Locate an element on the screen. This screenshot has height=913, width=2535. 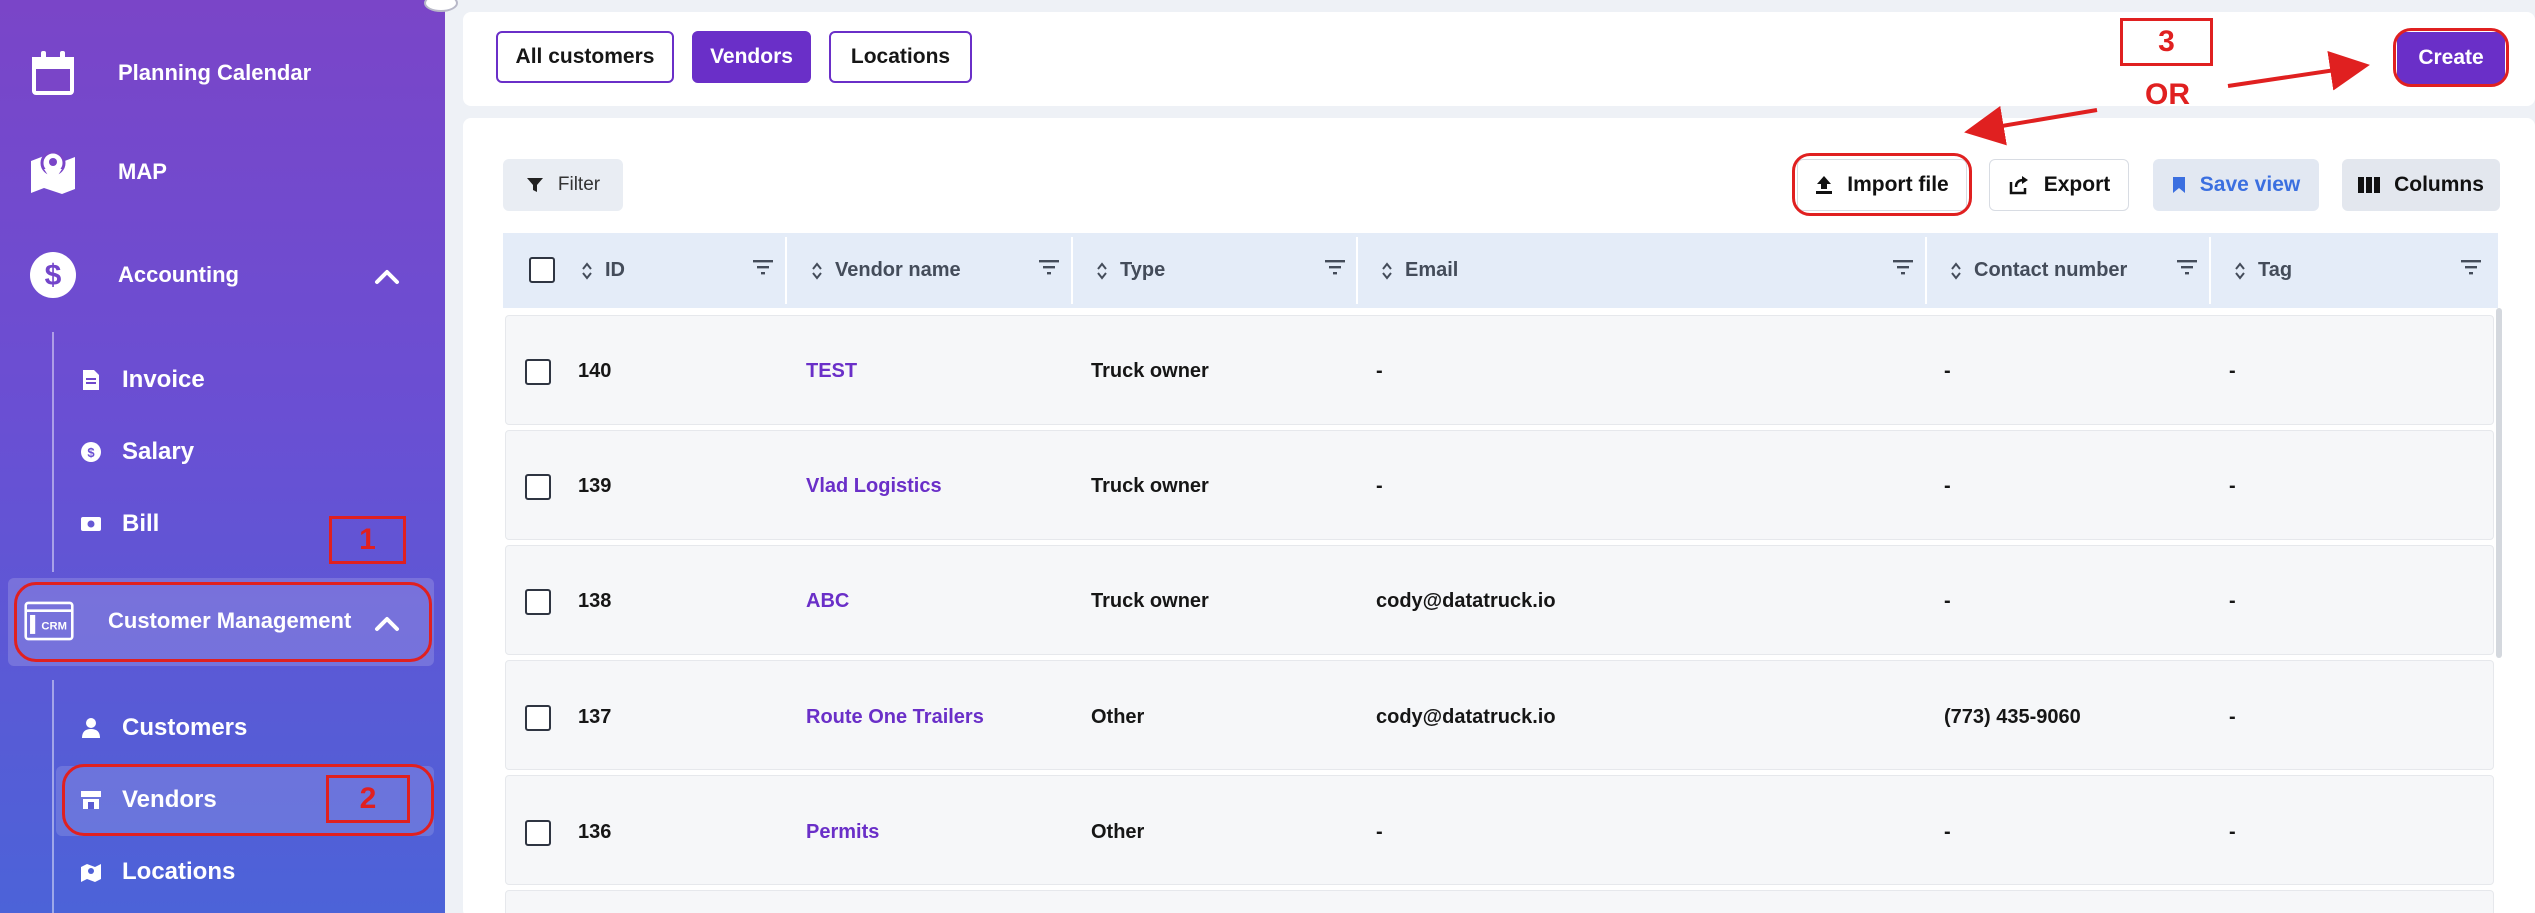
annotation-arrows is located at coordinates (2167, 98).